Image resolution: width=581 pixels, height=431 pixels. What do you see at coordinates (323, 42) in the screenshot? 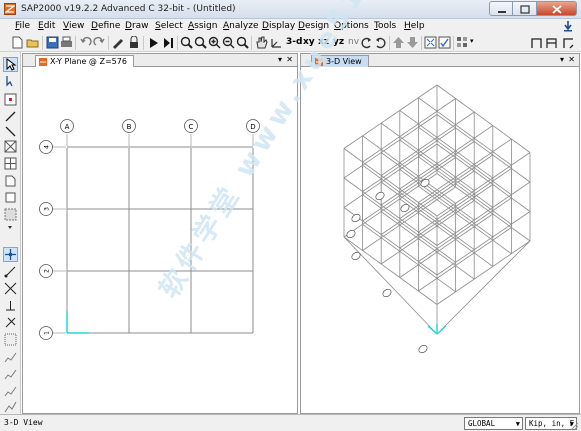
I see `view-xz-button: xz` at bounding box center [323, 42].